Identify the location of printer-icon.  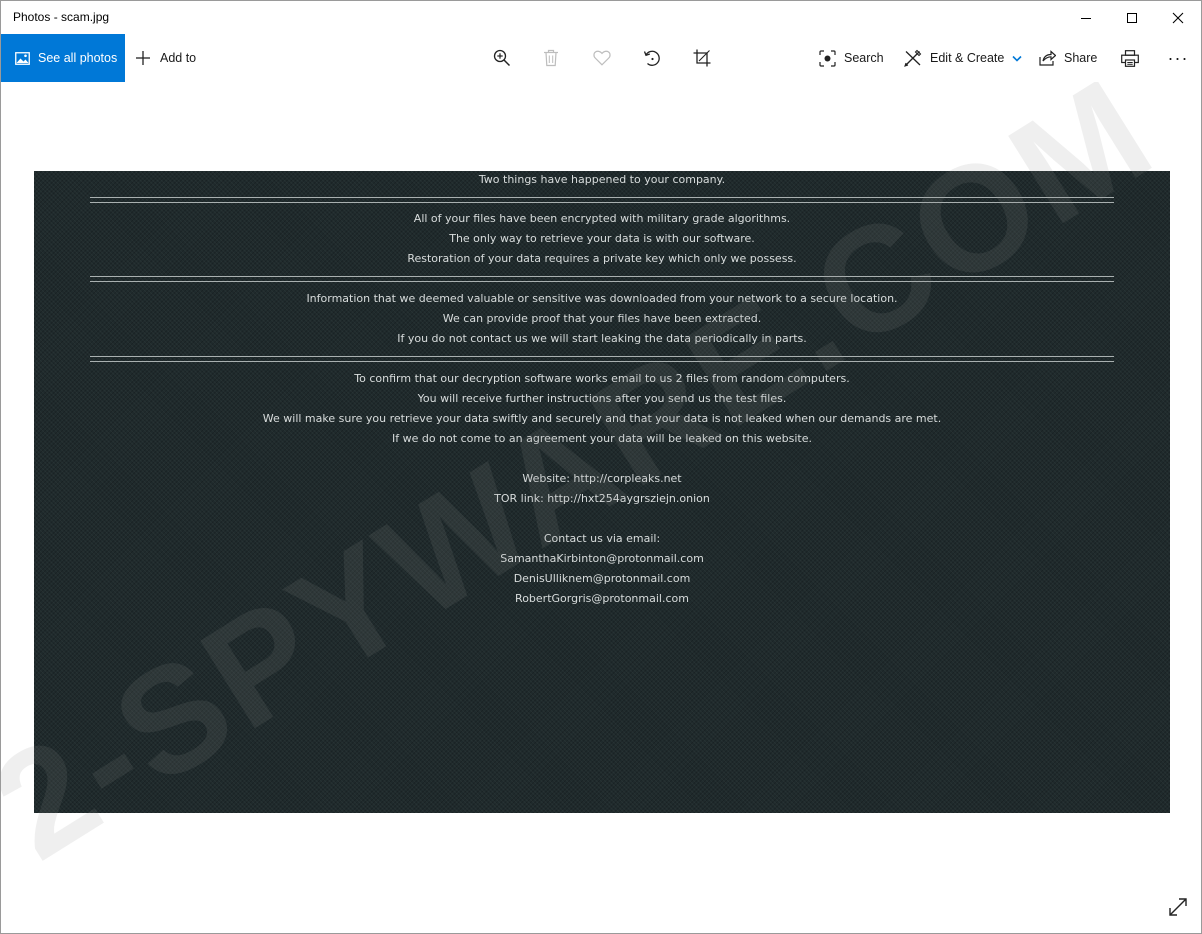
(1130, 58).